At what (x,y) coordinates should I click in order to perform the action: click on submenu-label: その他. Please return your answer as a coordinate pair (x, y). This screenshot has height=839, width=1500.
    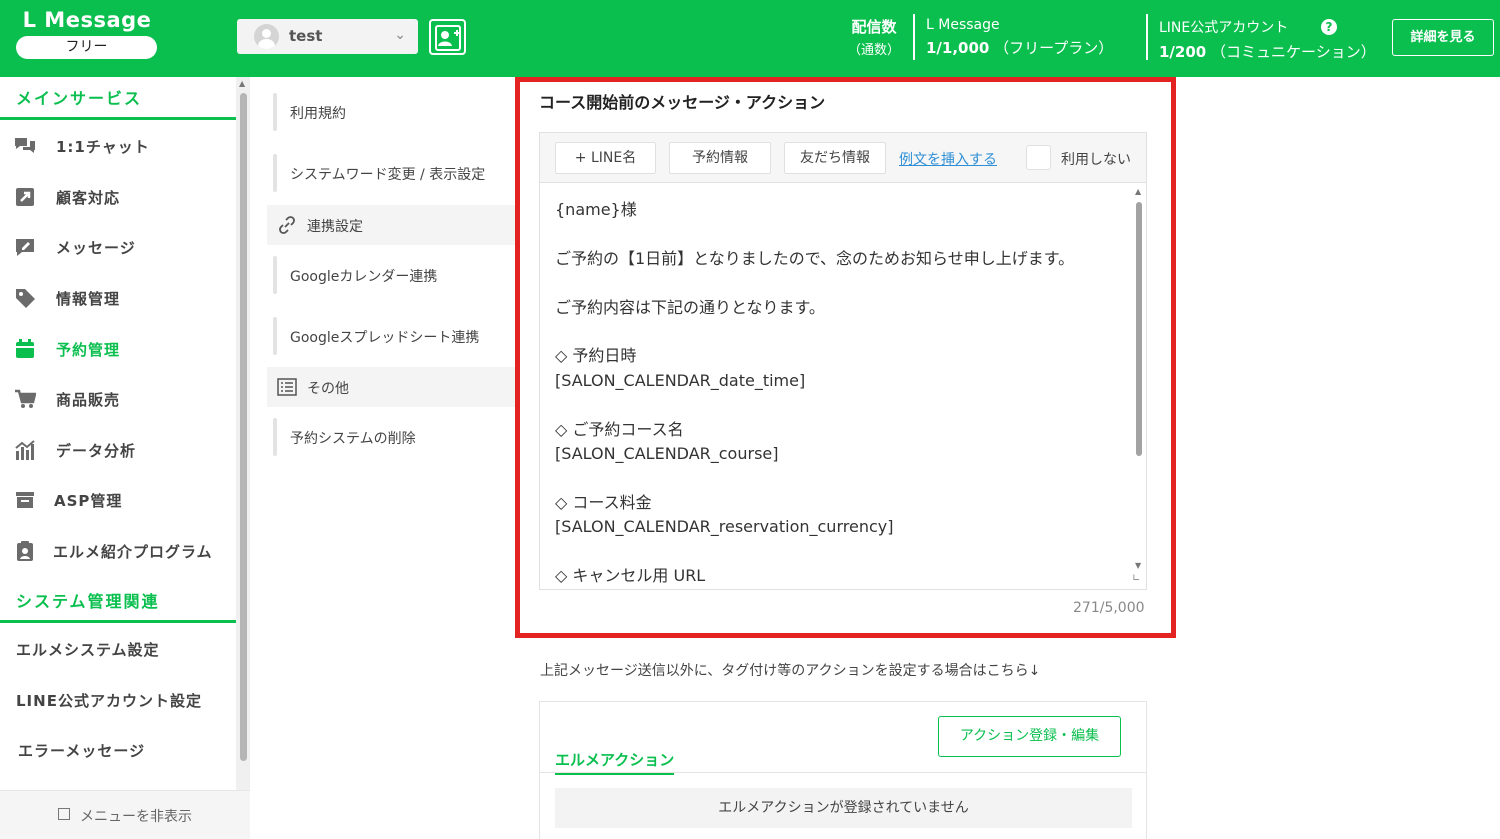
    Looking at the image, I should click on (328, 389).